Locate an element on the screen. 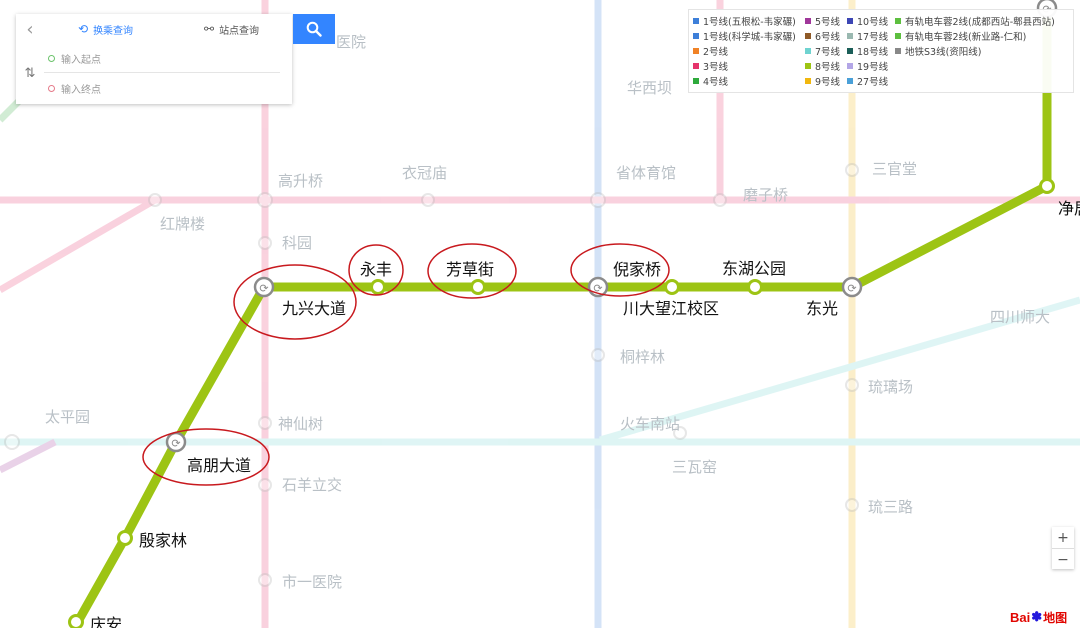 The image size is (1080, 628). legend-item: 3号线 is located at coordinates (744, 65).